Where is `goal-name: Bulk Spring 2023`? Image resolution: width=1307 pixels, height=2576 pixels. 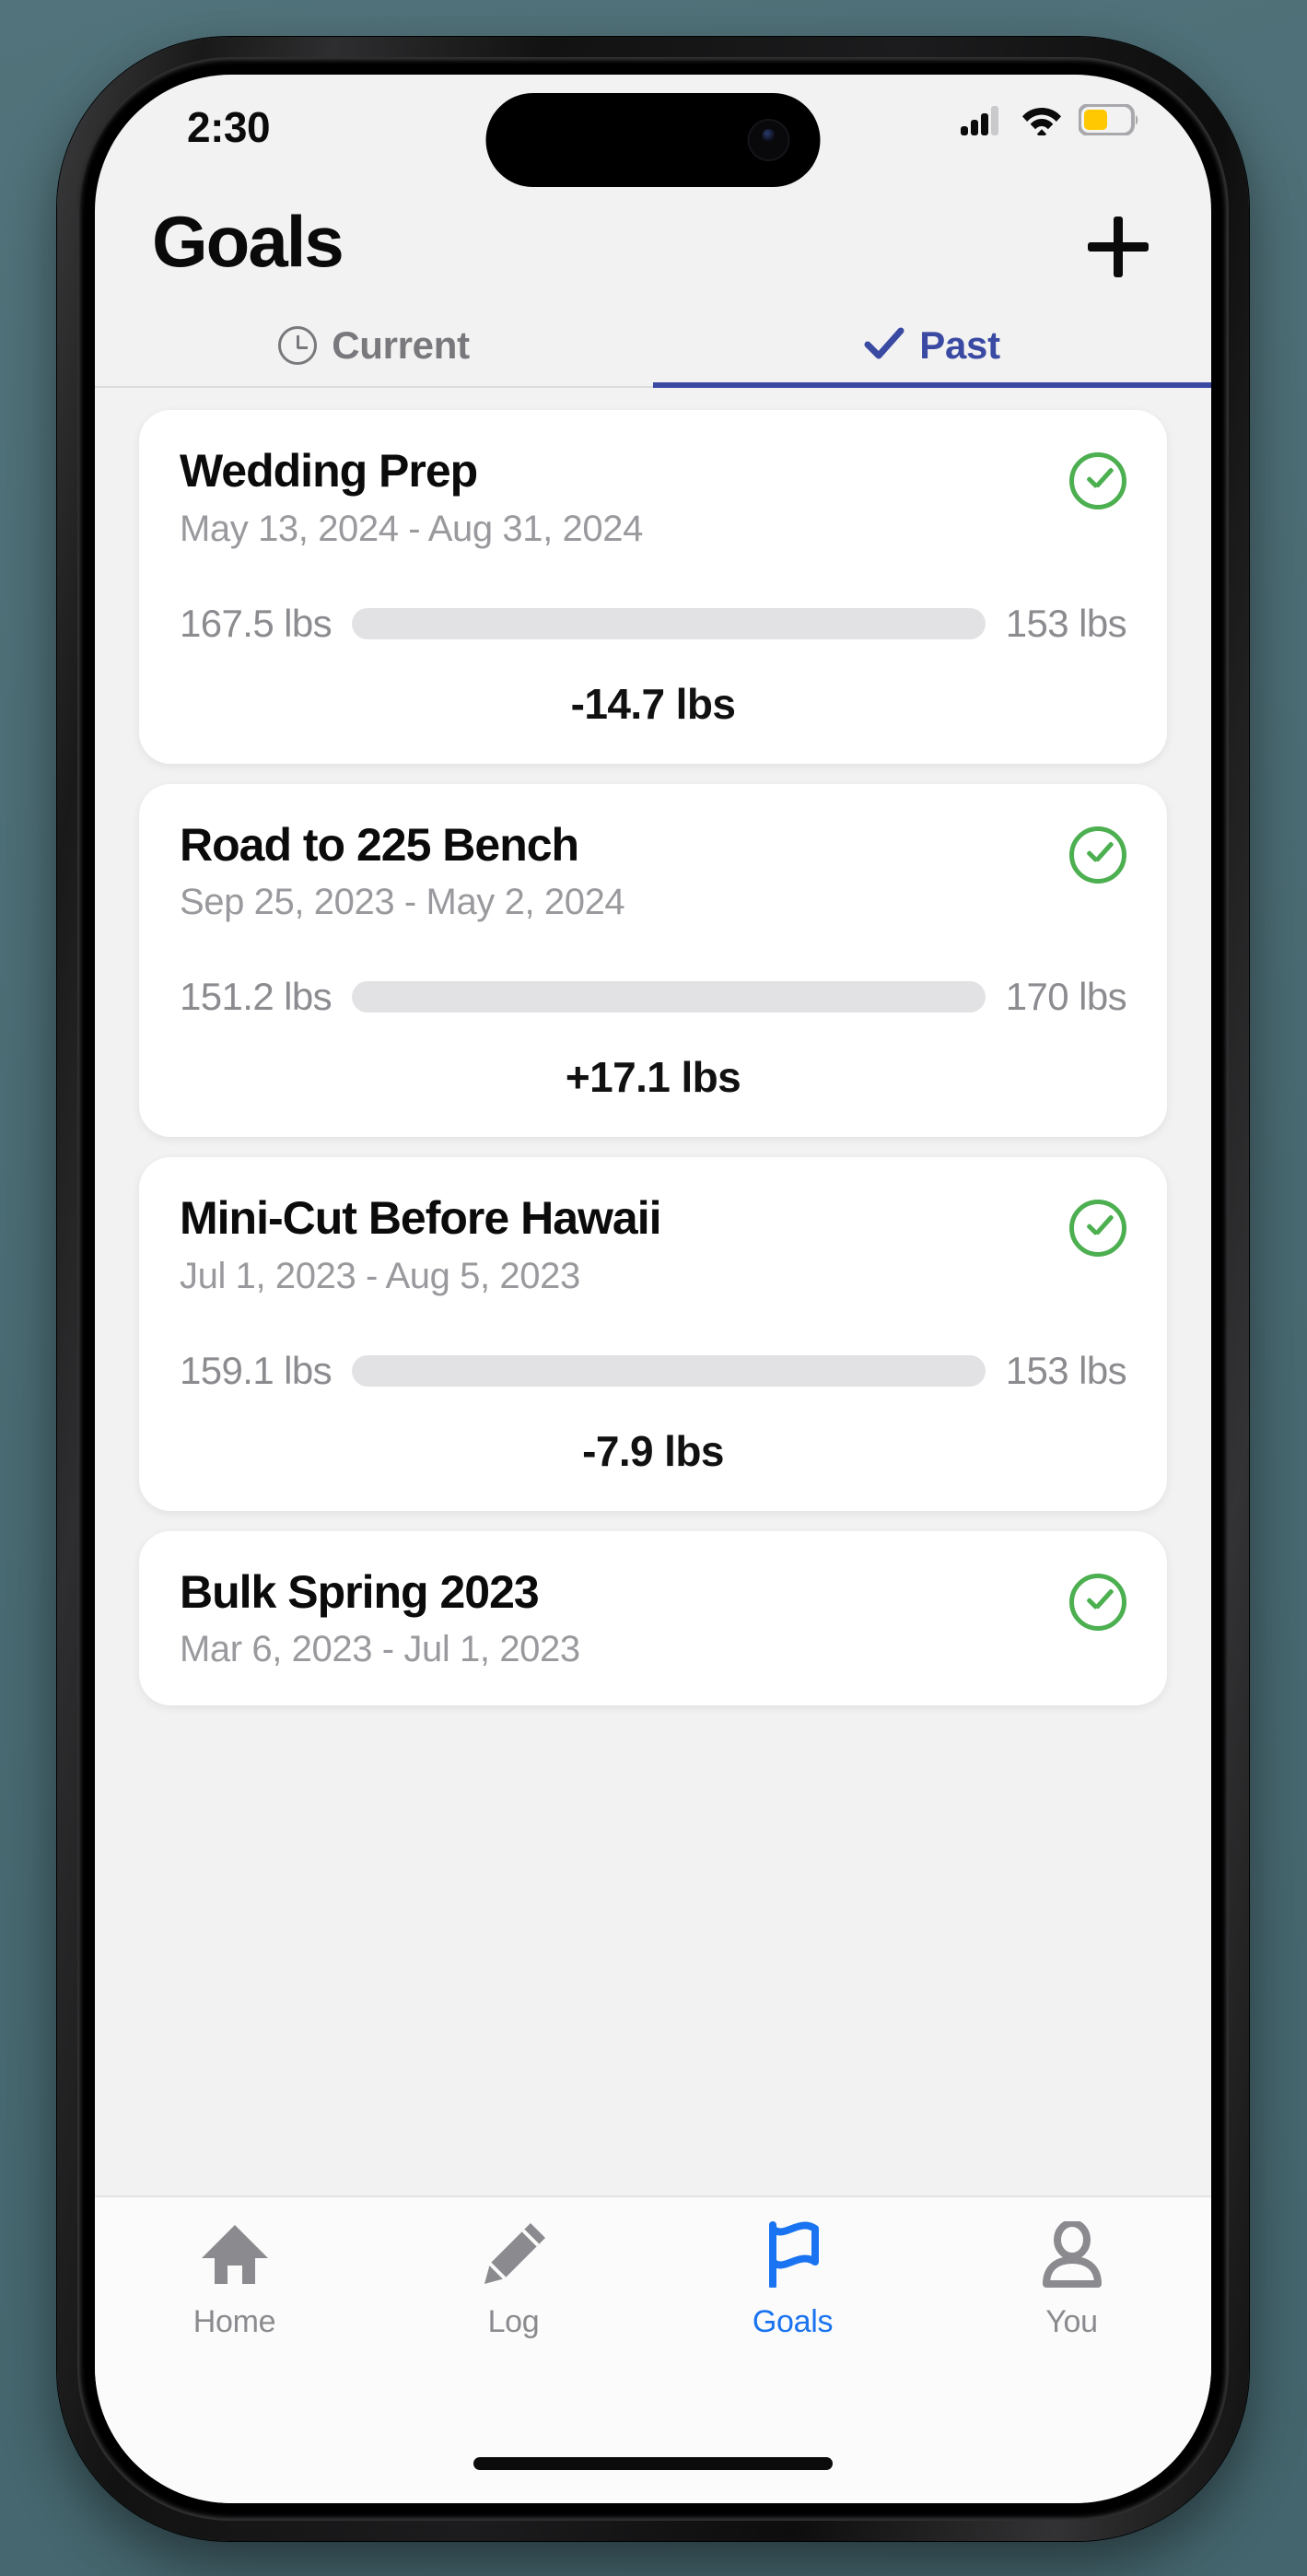 goal-name: Bulk Spring 2023 is located at coordinates (360, 1591).